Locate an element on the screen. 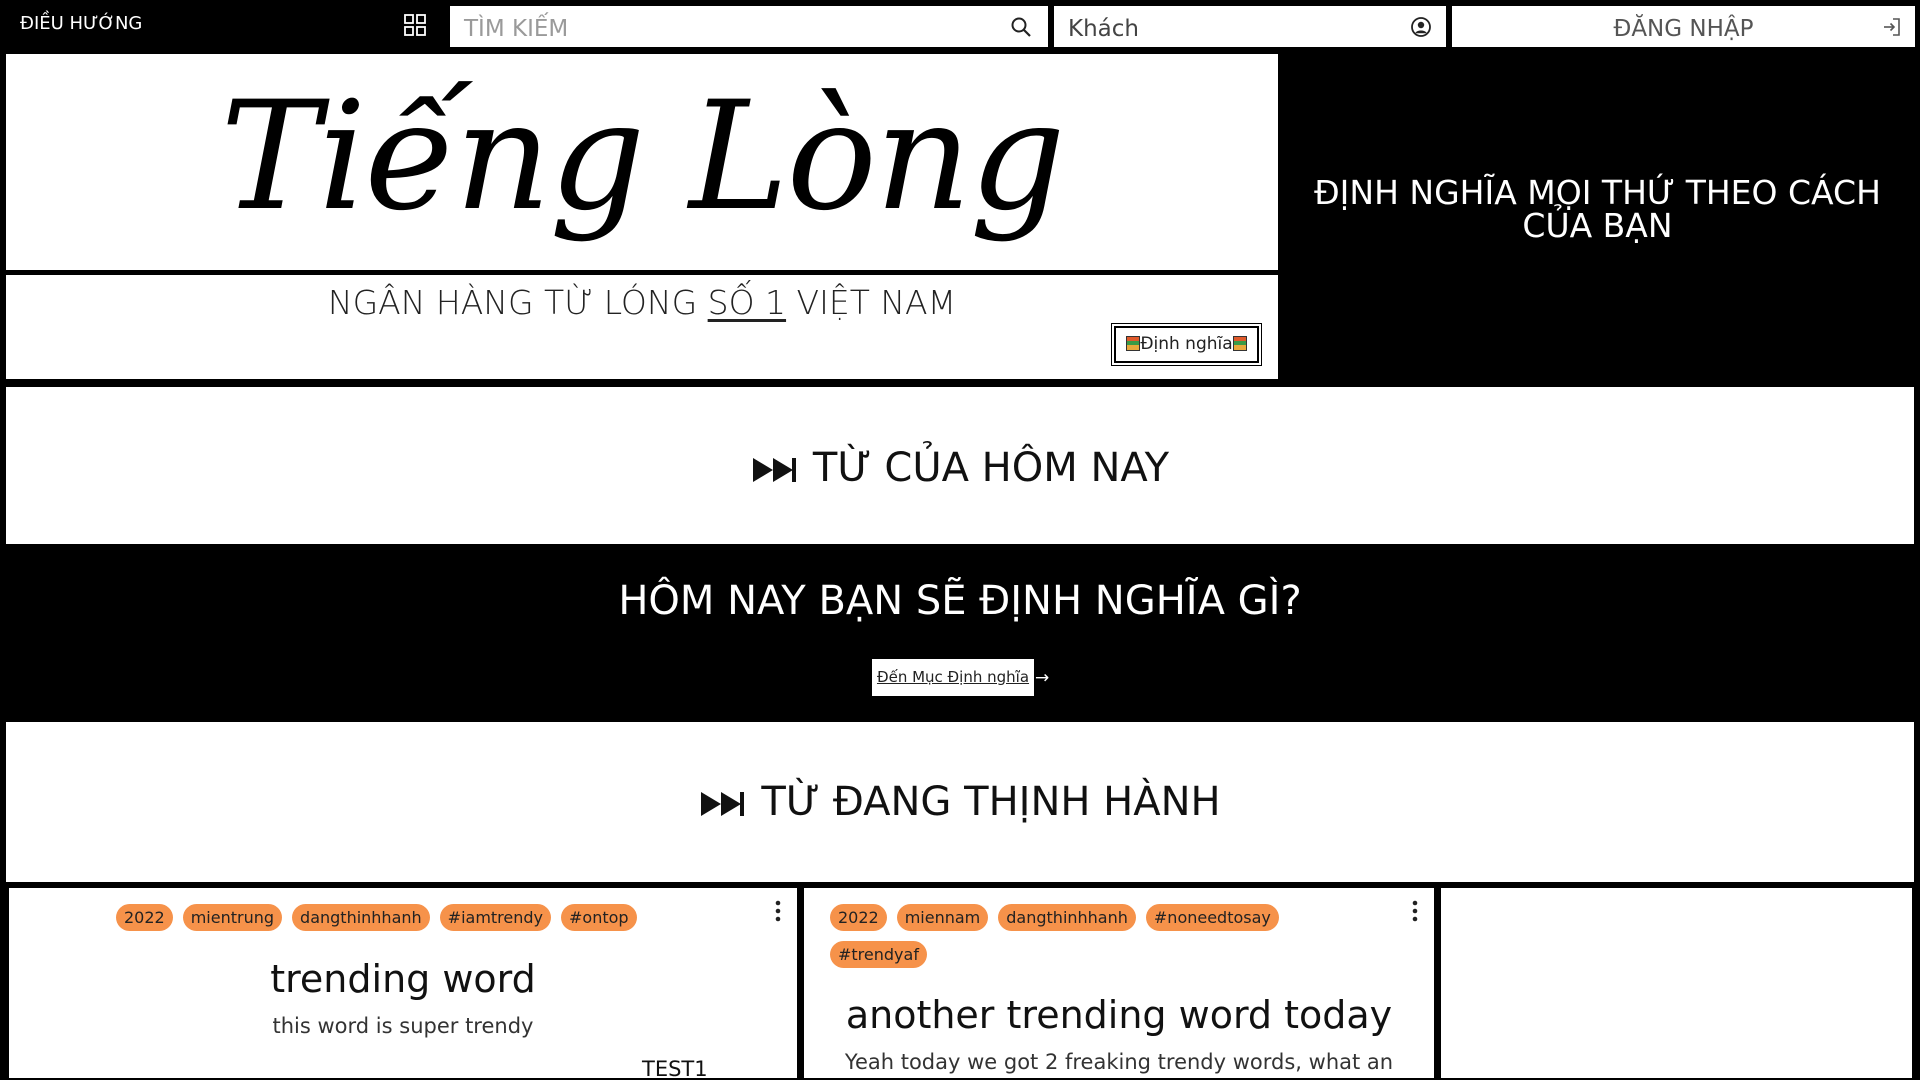  site-logo: Tiếng Lòng is located at coordinates (642, 157).